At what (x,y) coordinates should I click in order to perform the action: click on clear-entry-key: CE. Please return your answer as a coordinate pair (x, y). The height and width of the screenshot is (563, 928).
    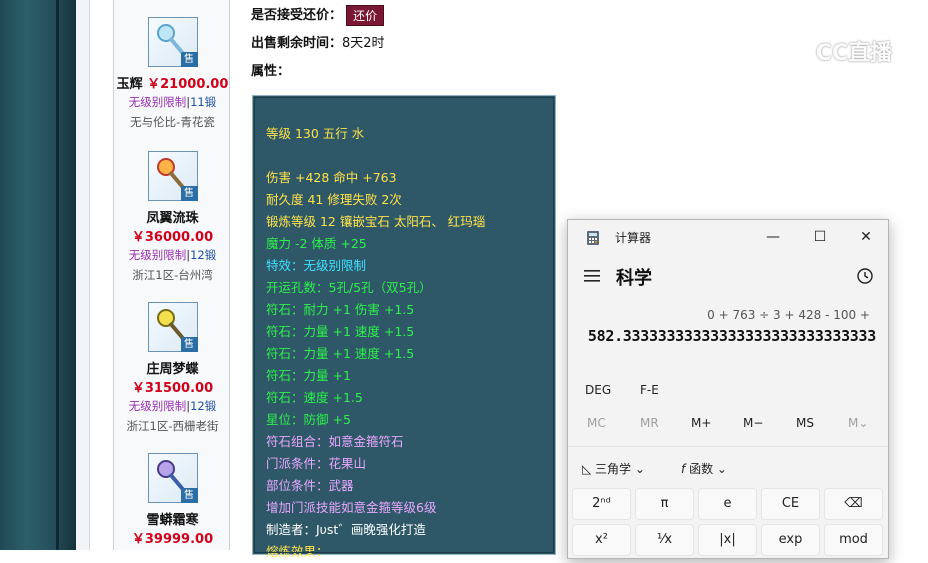
    Looking at the image, I should click on (790, 504).